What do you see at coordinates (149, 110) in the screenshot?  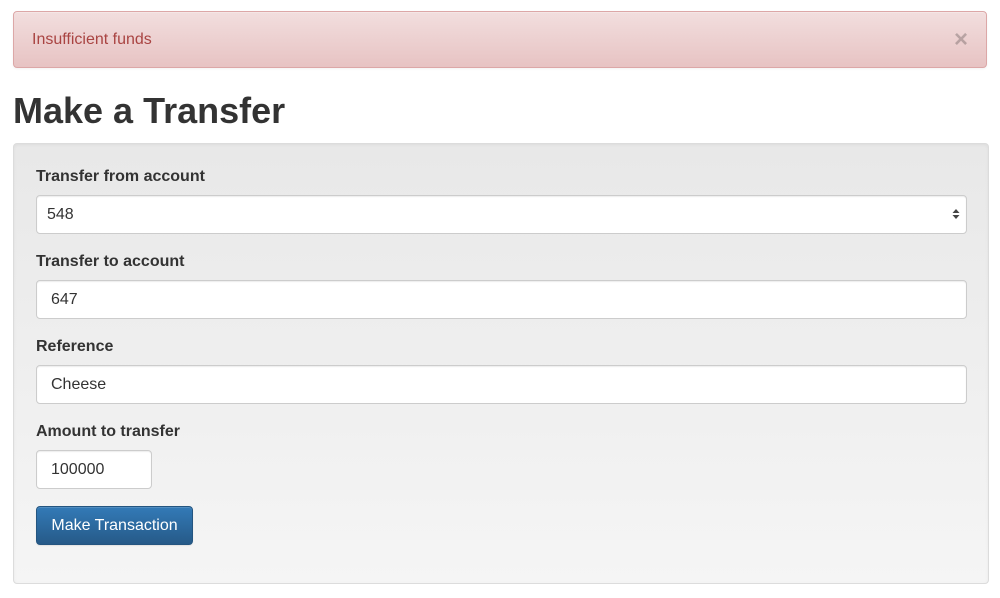 I see `page-title: Make a Transfer` at bounding box center [149, 110].